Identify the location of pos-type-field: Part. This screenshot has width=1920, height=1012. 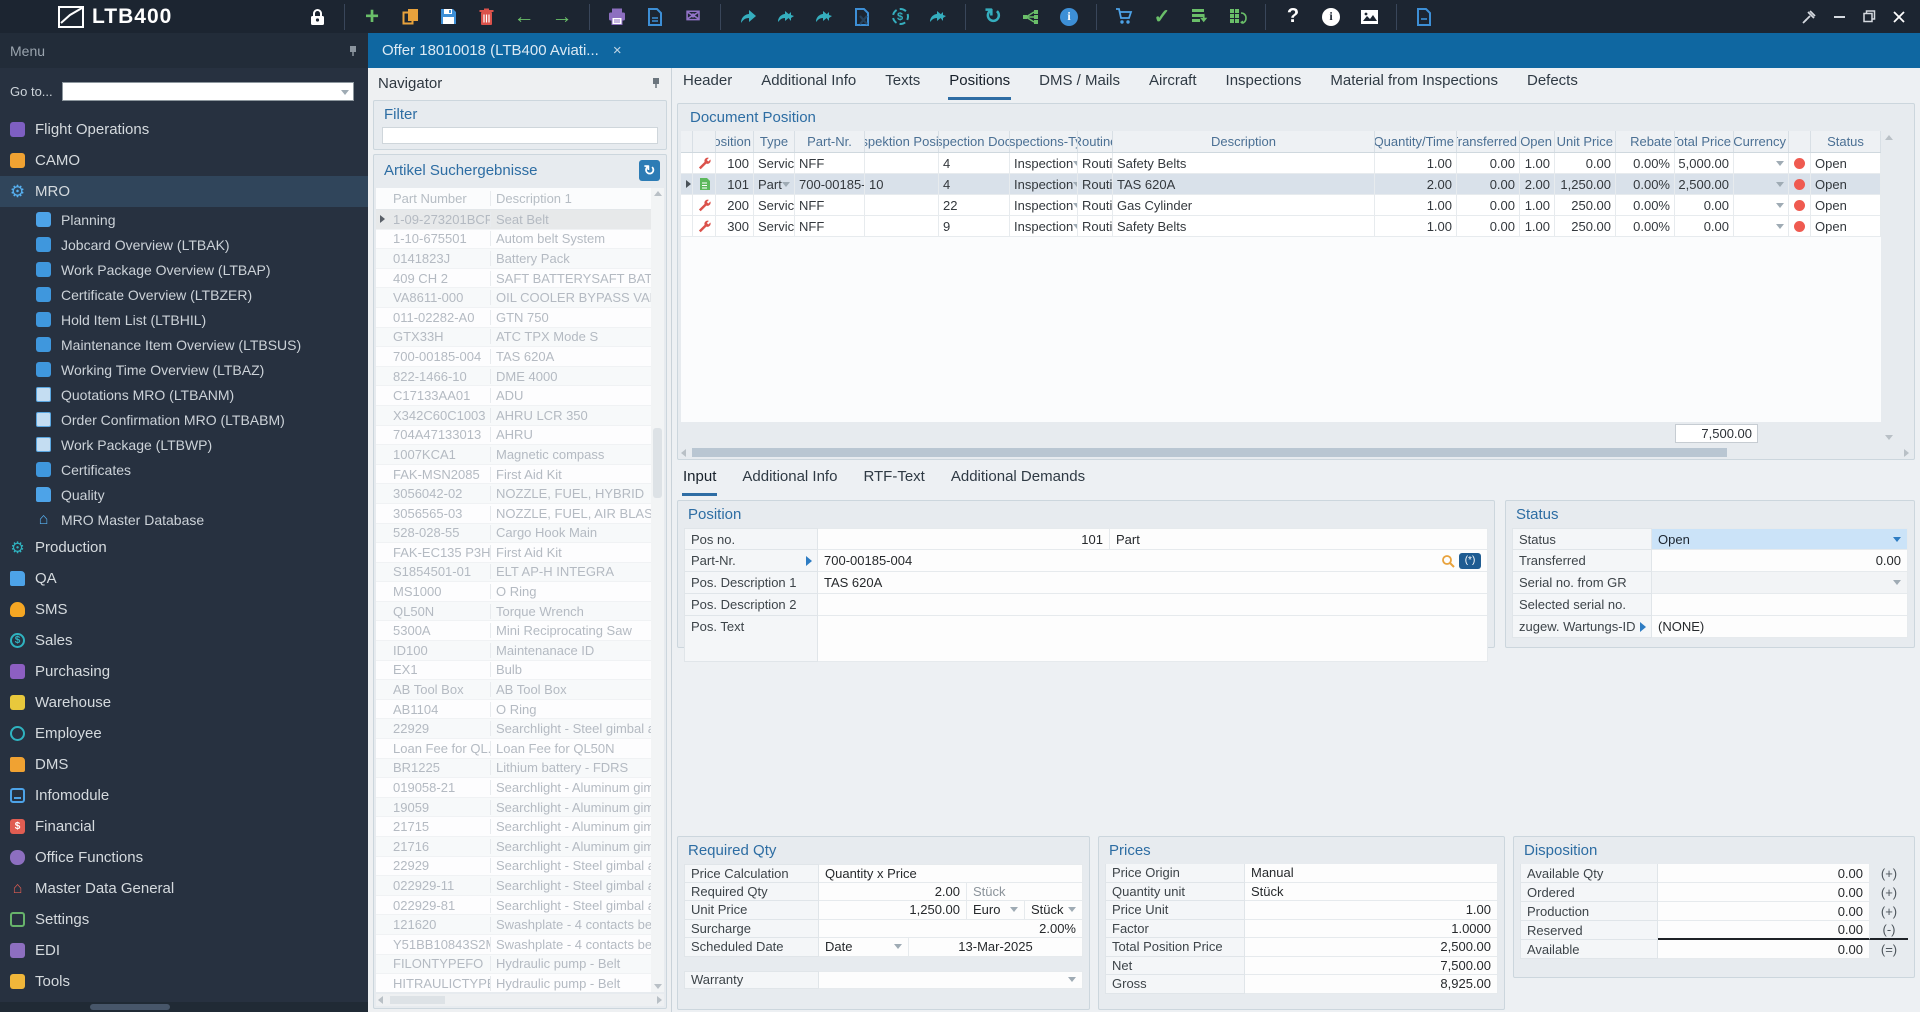
(1299, 539).